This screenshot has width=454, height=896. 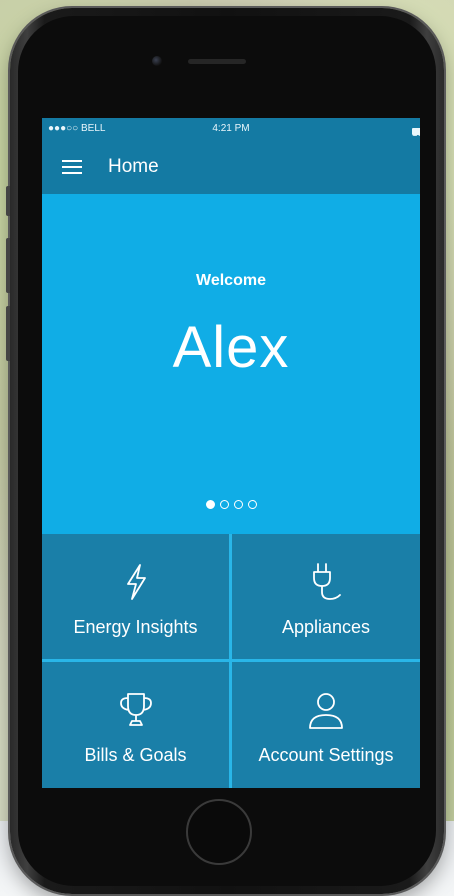 I want to click on status-bar: ●●●○○ BELL 4:21 PM 100%, so click(x=231, y=129).